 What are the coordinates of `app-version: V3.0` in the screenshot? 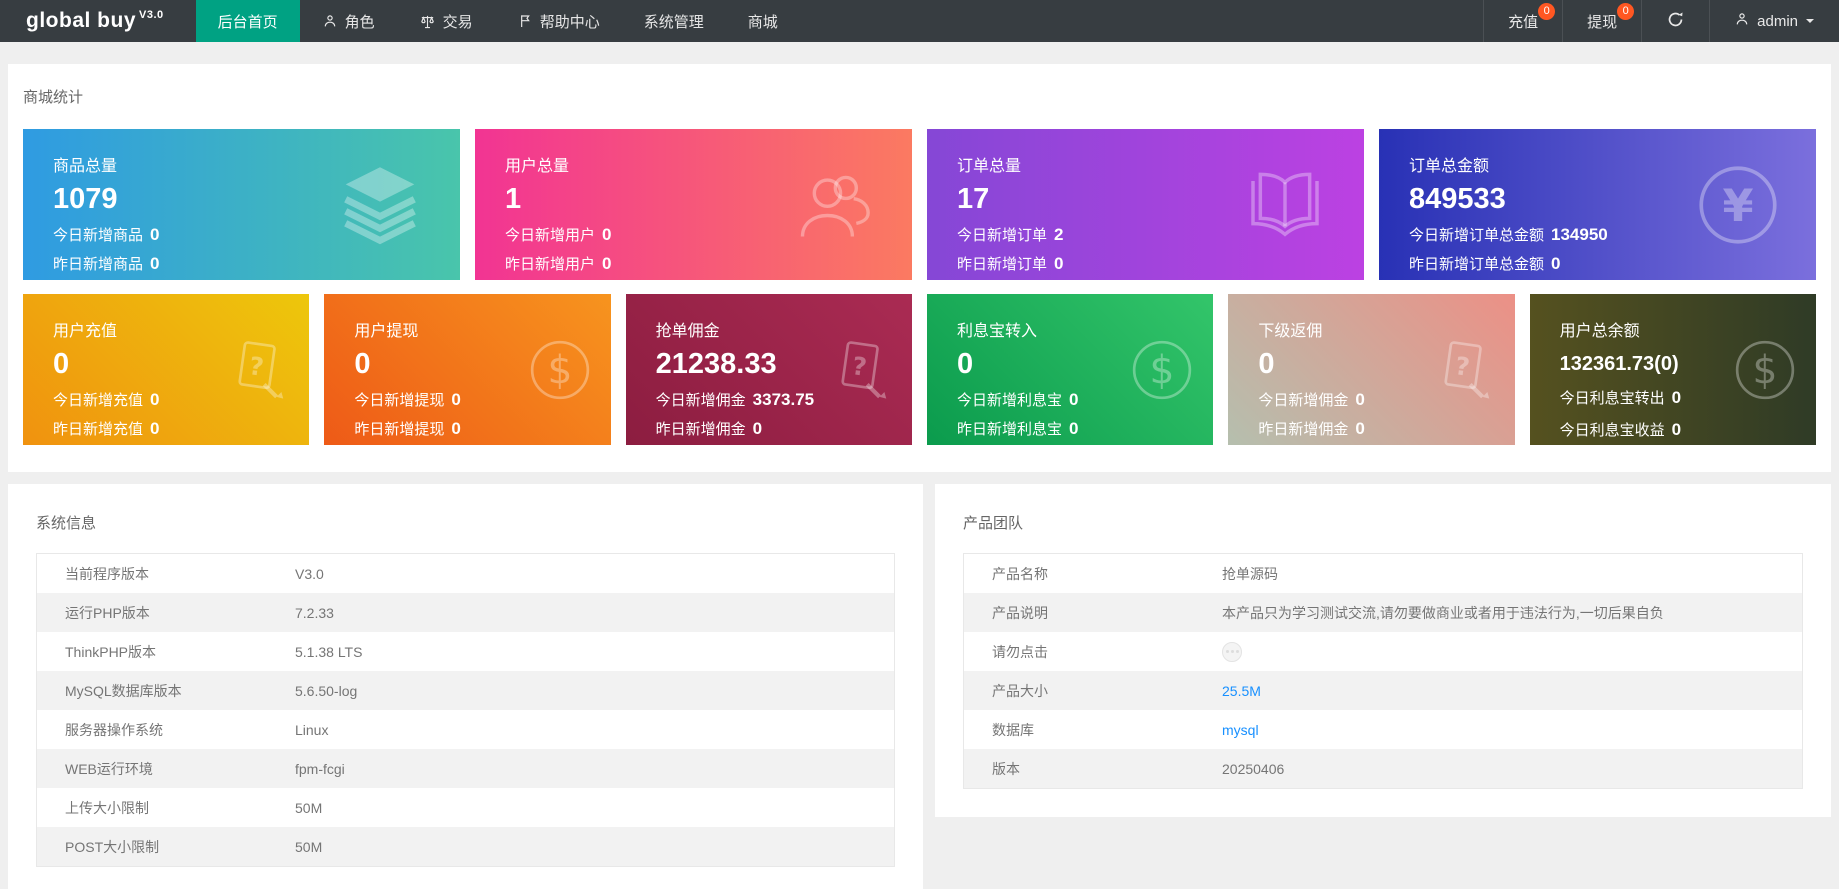 It's located at (151, 15).